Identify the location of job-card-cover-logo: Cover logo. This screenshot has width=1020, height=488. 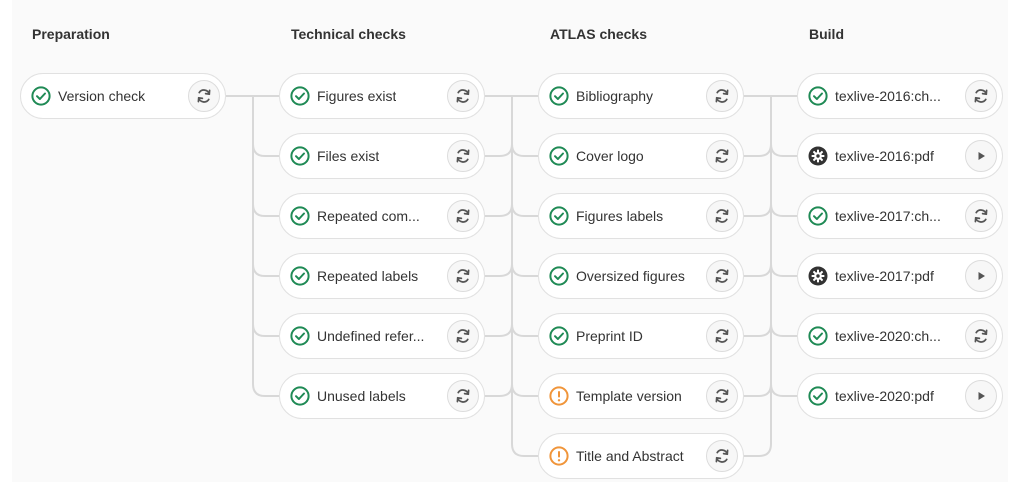
(641, 156).